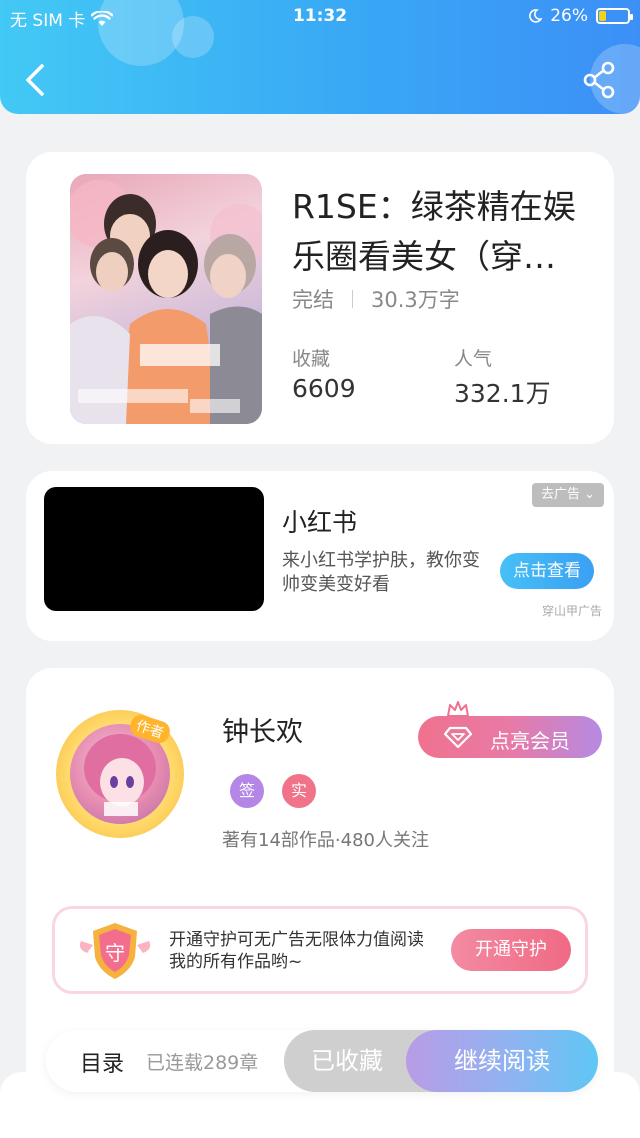 This screenshot has height=1138, width=640. Describe the element at coordinates (262, 732) in the screenshot. I see `author-name: 钟长欢` at that location.